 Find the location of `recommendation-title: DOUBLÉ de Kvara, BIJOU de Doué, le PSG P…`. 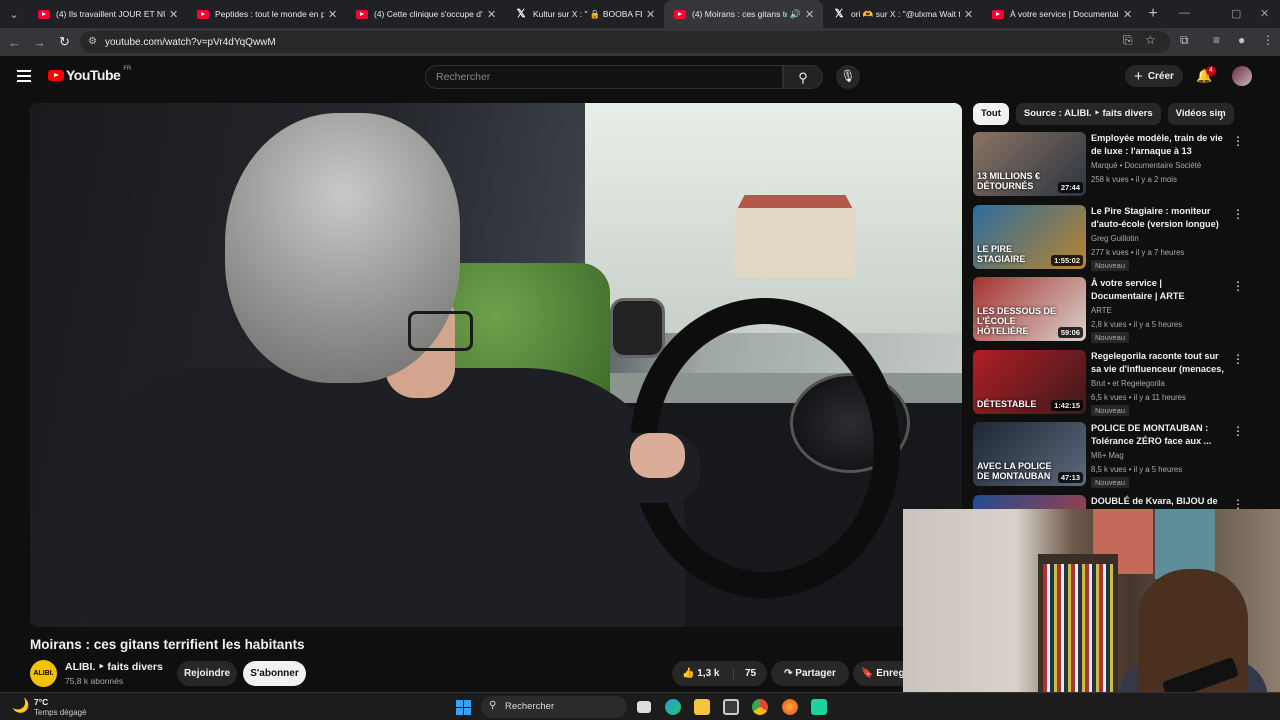

recommendation-title: DOUBLÉ de Kvara, BIJOU de Doué, le PSG P… is located at coordinates (1158, 502).